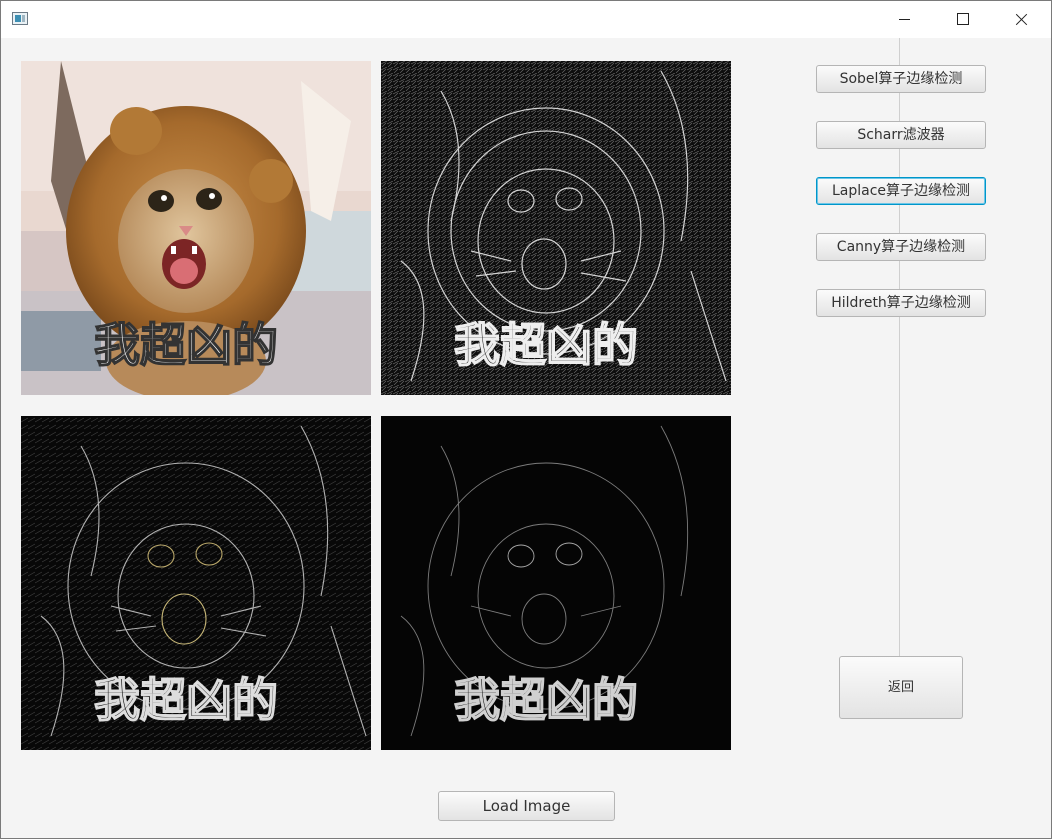 The image size is (1052, 839). Describe the element at coordinates (962, 19) in the screenshot. I see `maximize-button` at that location.